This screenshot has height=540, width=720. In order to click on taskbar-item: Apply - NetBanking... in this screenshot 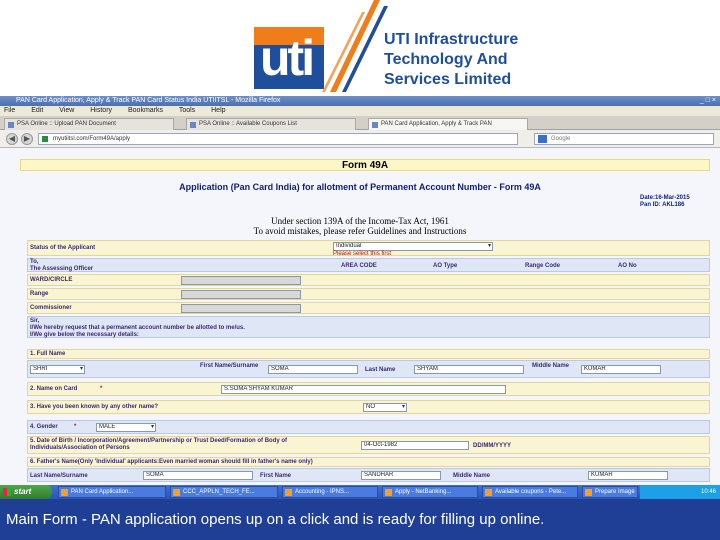, I will do `click(430, 492)`.